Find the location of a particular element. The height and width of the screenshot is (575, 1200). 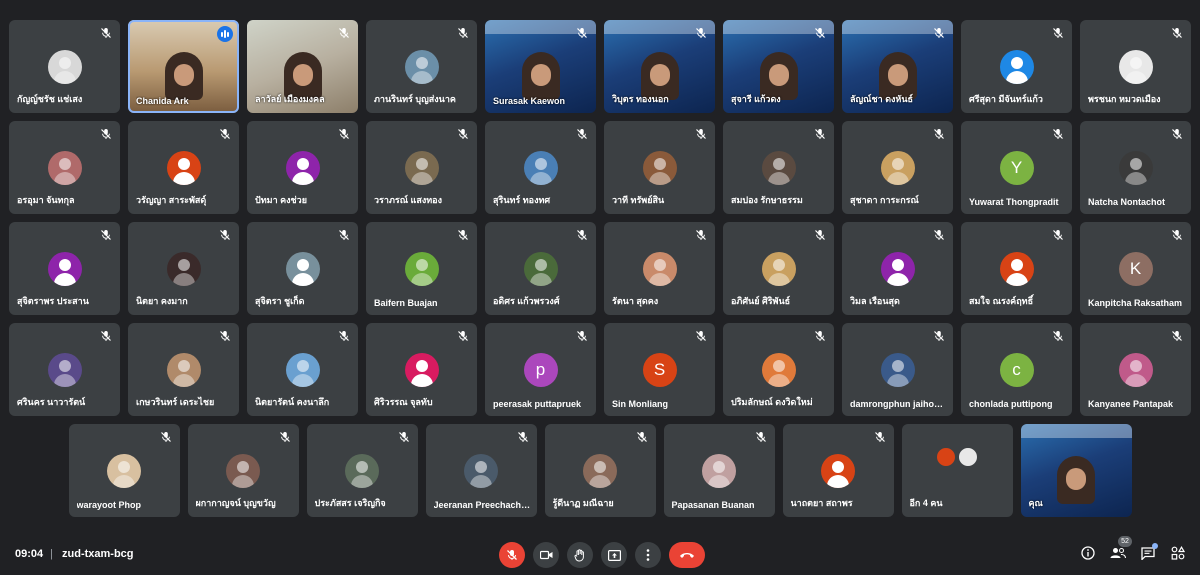

participant-tile: Kanyanee Pantapak is located at coordinates (1135, 369).